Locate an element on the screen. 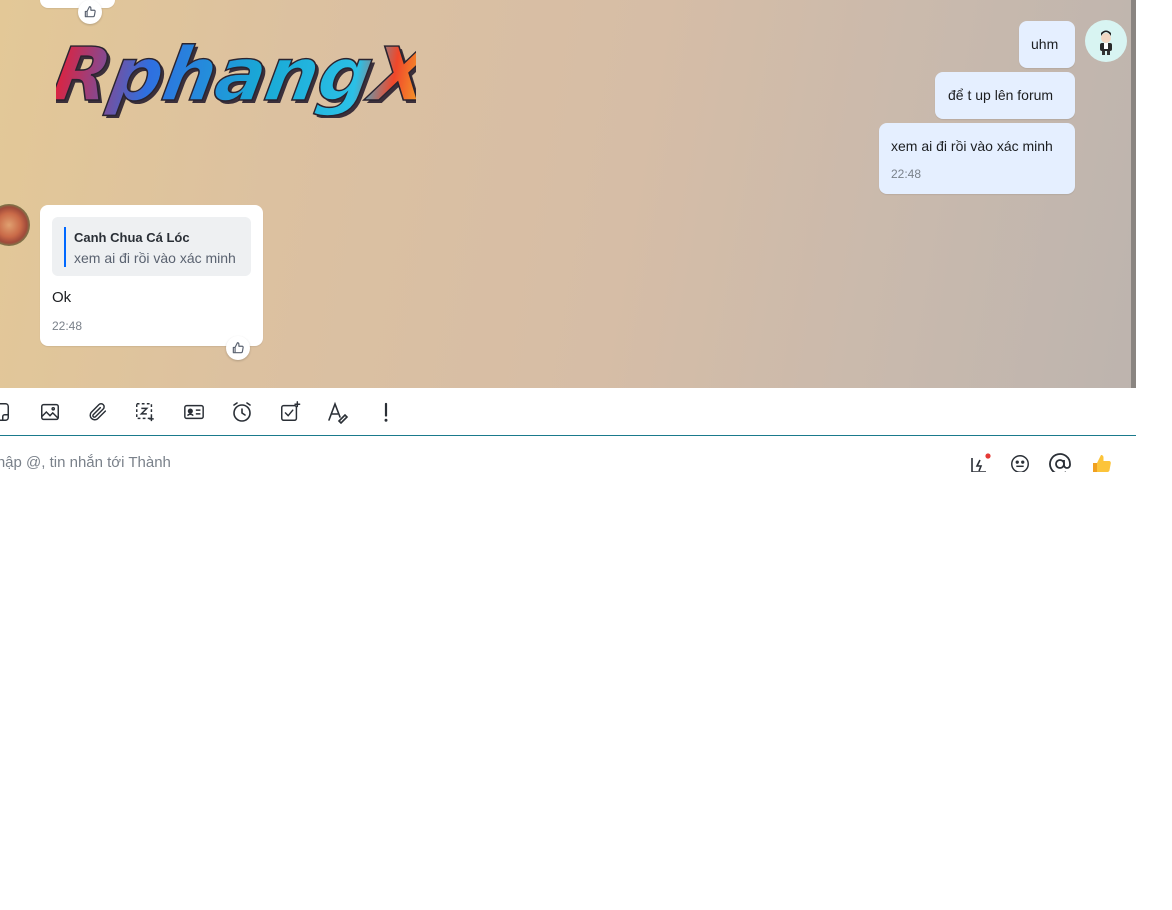 This screenshot has height=910, width=1172. task-button is located at coordinates (290, 412).